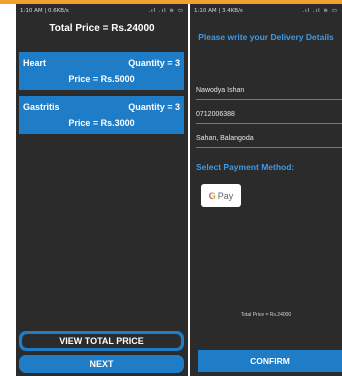 The height and width of the screenshot is (376, 342). Describe the element at coordinates (212, 195) in the screenshot. I see `google-g-icon: G` at that location.